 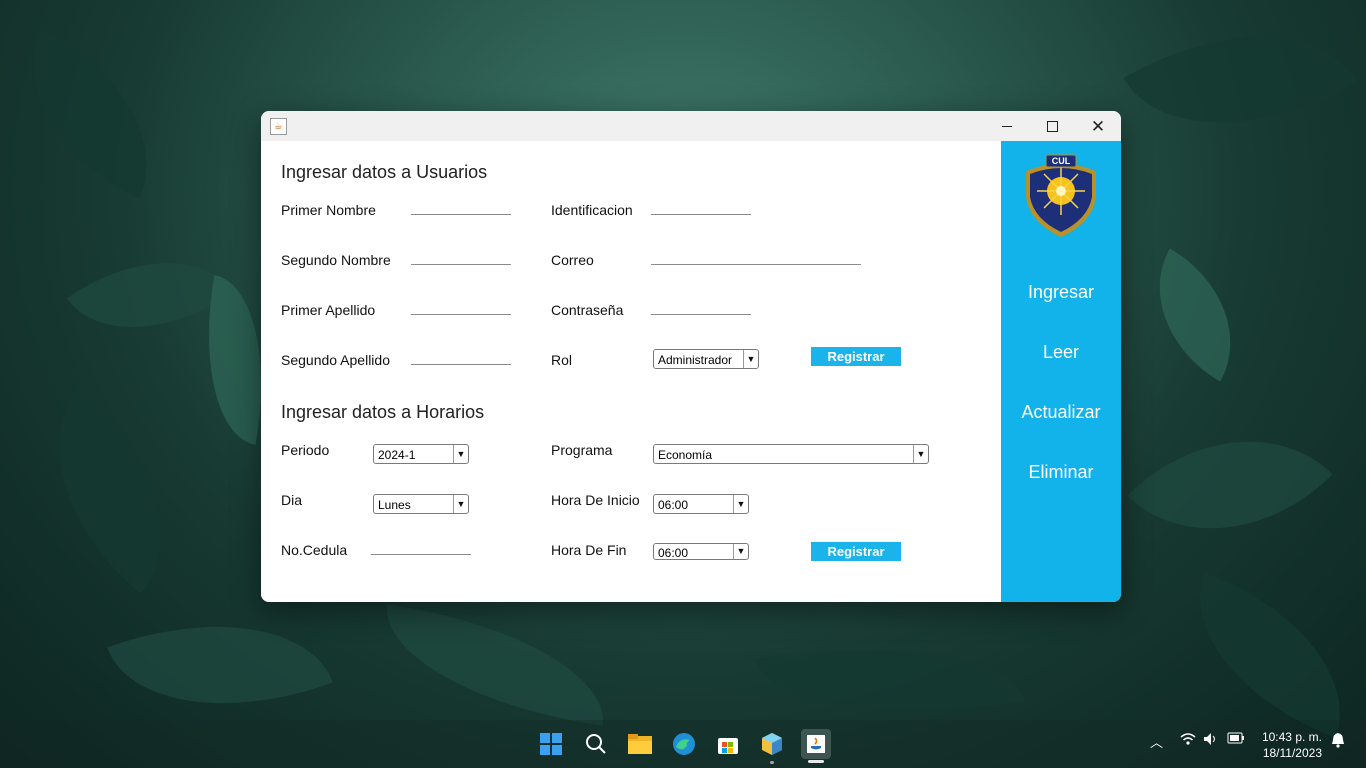 I want to click on taskbar: ︿ 10:43 p. m. 18/11/2023, so click(x=683, y=744).